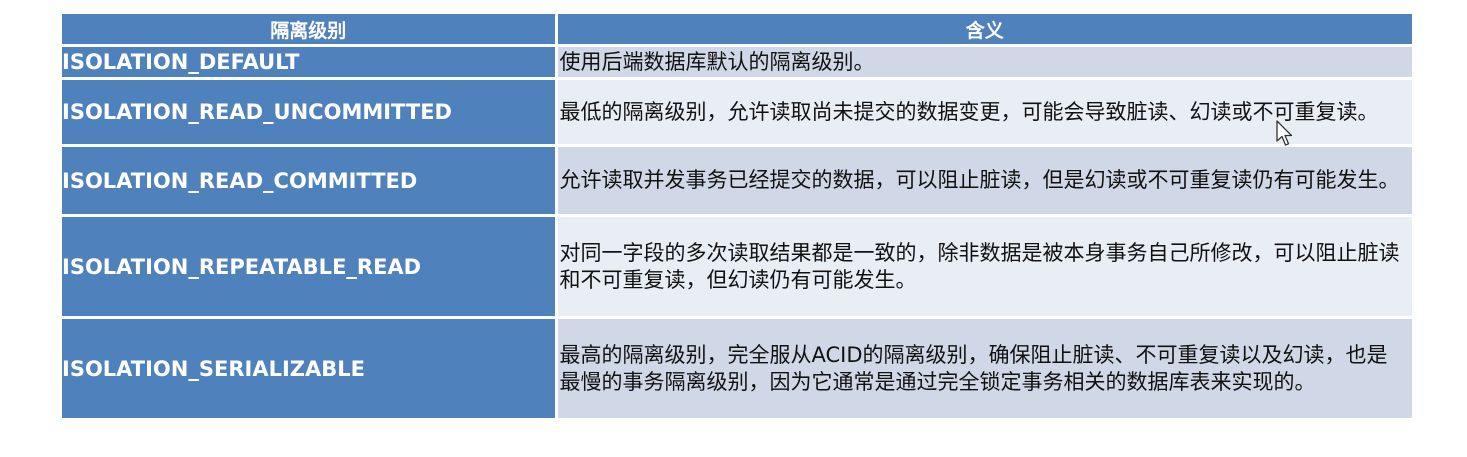  Describe the element at coordinates (310, 369) in the screenshot. I see `row-level-serializable: ISOLATION_SERIALIZABLE` at that location.